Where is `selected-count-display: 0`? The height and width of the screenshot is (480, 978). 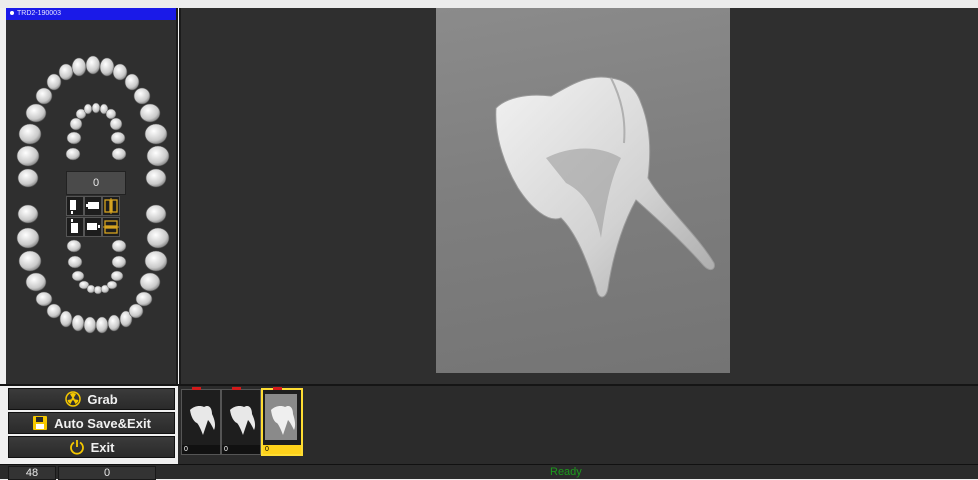 selected-count-display: 0 is located at coordinates (96, 183).